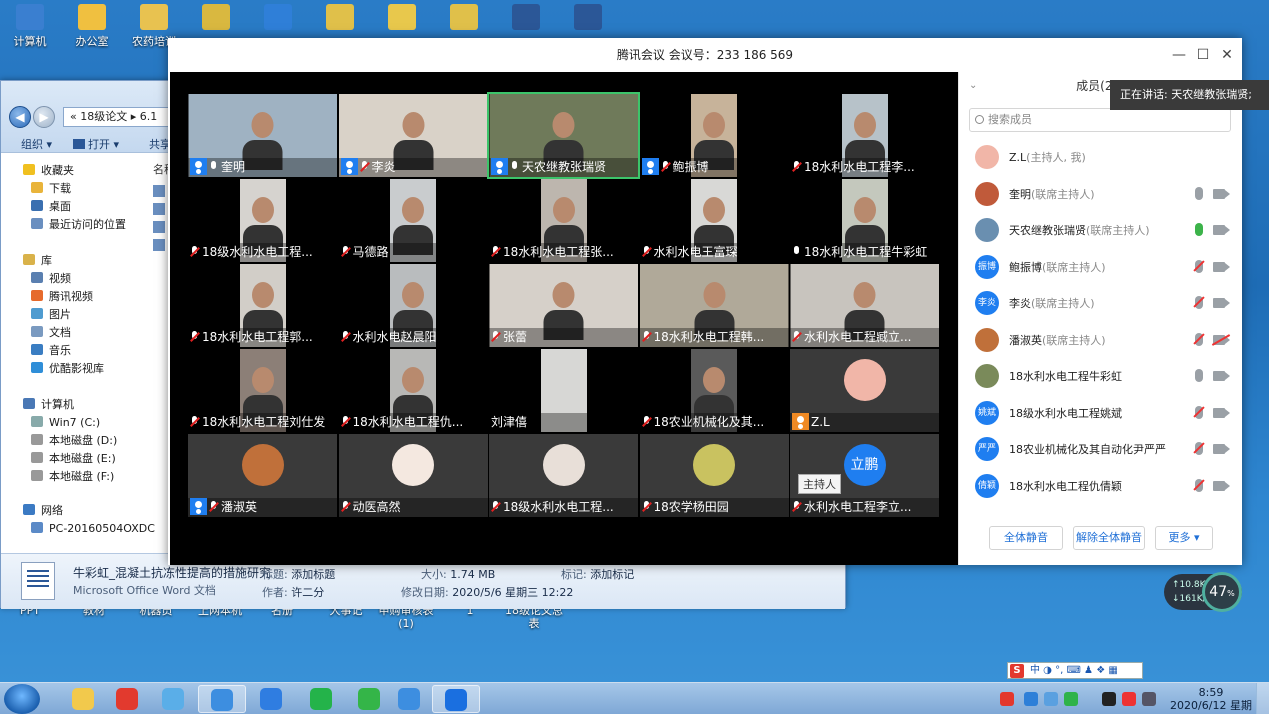  I want to click on address-bar: « 18级论文 ▸ 6.1, so click(123, 117).